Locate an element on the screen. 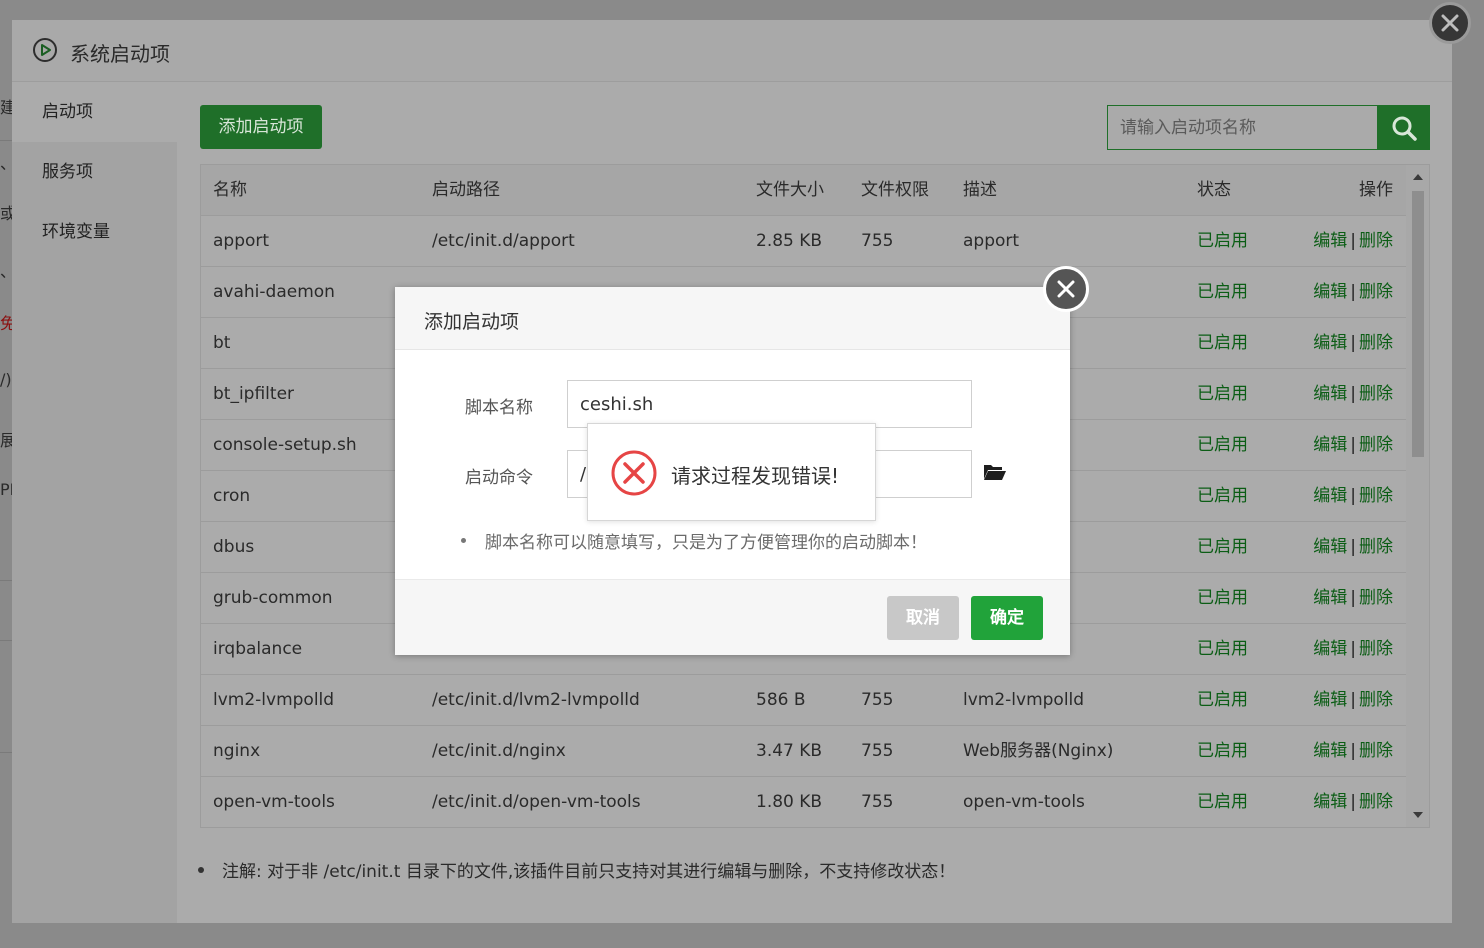 The image size is (1484, 948). confirm-button: 确定 is located at coordinates (1007, 618).